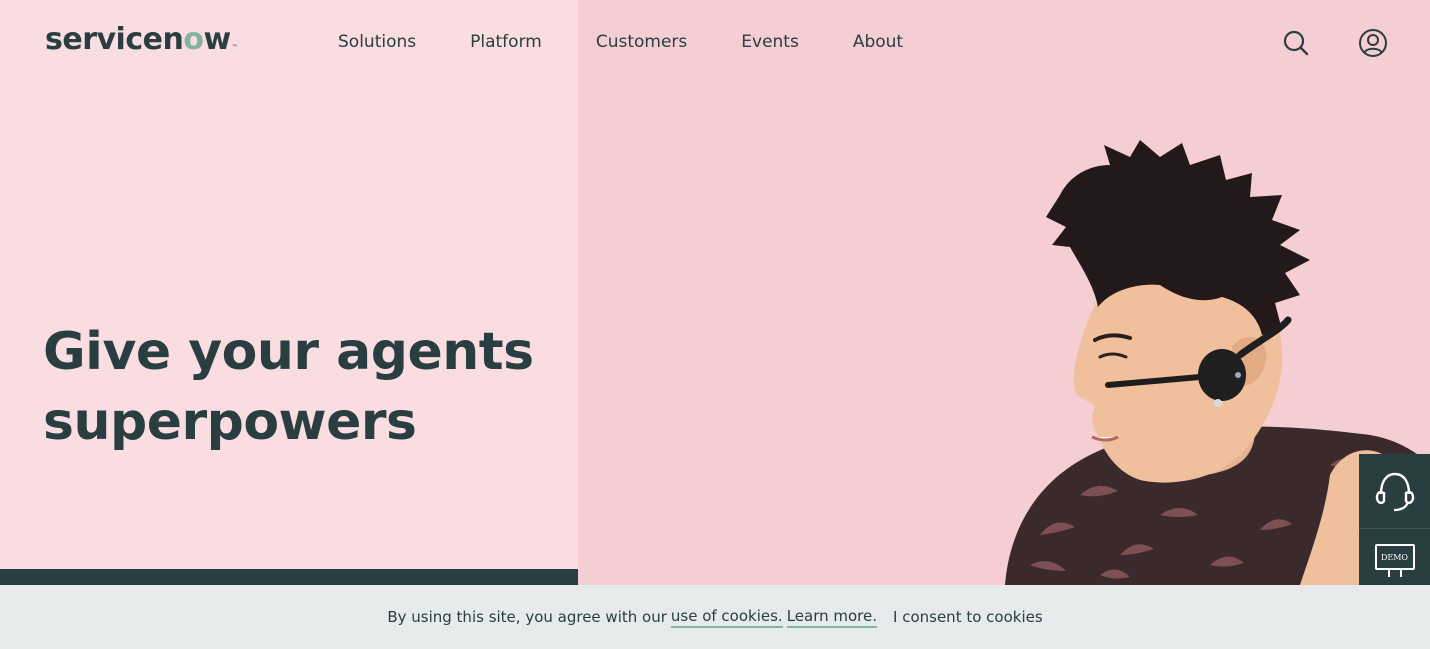  What do you see at coordinates (288, 387) in the screenshot?
I see `hero-headline: Give your agents superpowers` at bounding box center [288, 387].